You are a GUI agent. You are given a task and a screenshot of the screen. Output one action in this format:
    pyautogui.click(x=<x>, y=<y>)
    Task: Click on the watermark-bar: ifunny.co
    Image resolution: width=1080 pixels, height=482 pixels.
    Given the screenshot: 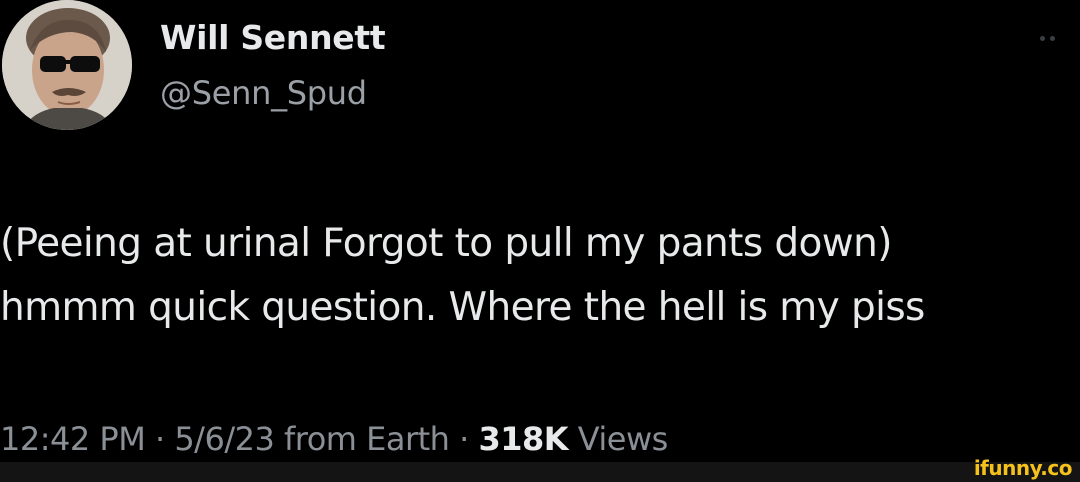 What is the action you would take?
    pyautogui.click(x=540, y=469)
    